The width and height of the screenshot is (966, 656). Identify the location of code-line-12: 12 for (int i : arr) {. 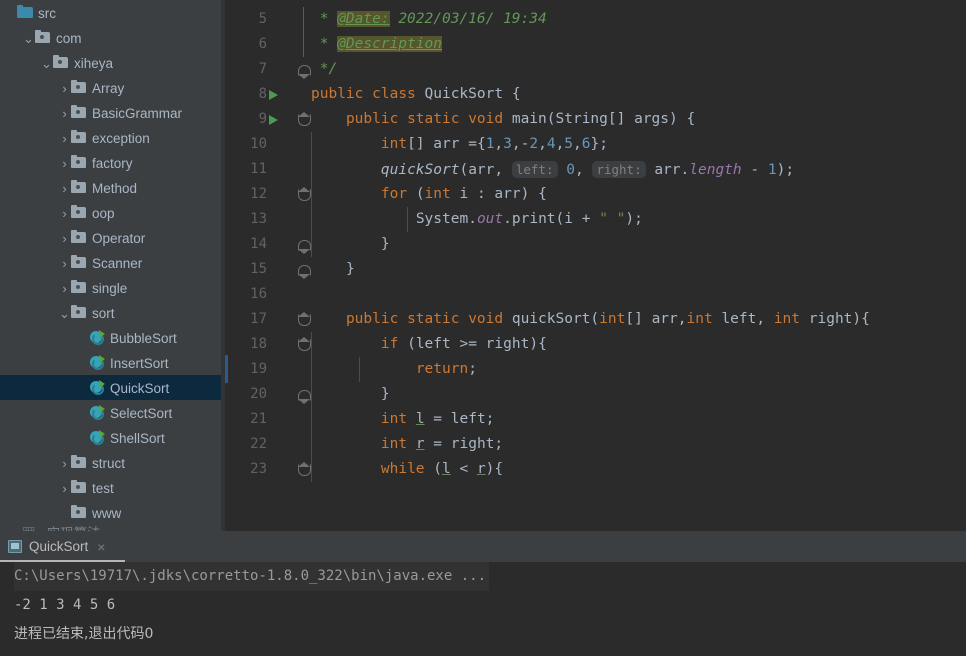
(595, 194).